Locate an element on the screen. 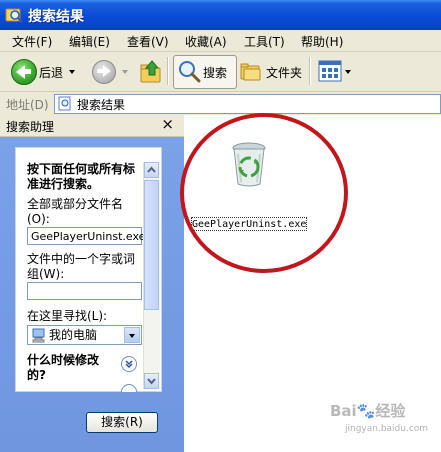  phrase-label: 文件中的一个字或词组(W): is located at coordinates (81, 266).